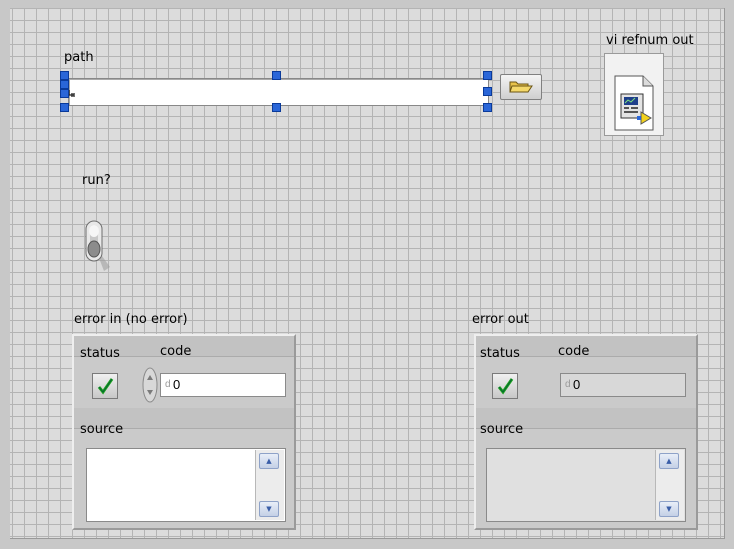 The image size is (734, 549). Describe the element at coordinates (634, 103) in the screenshot. I see `vi-document-icon` at that location.